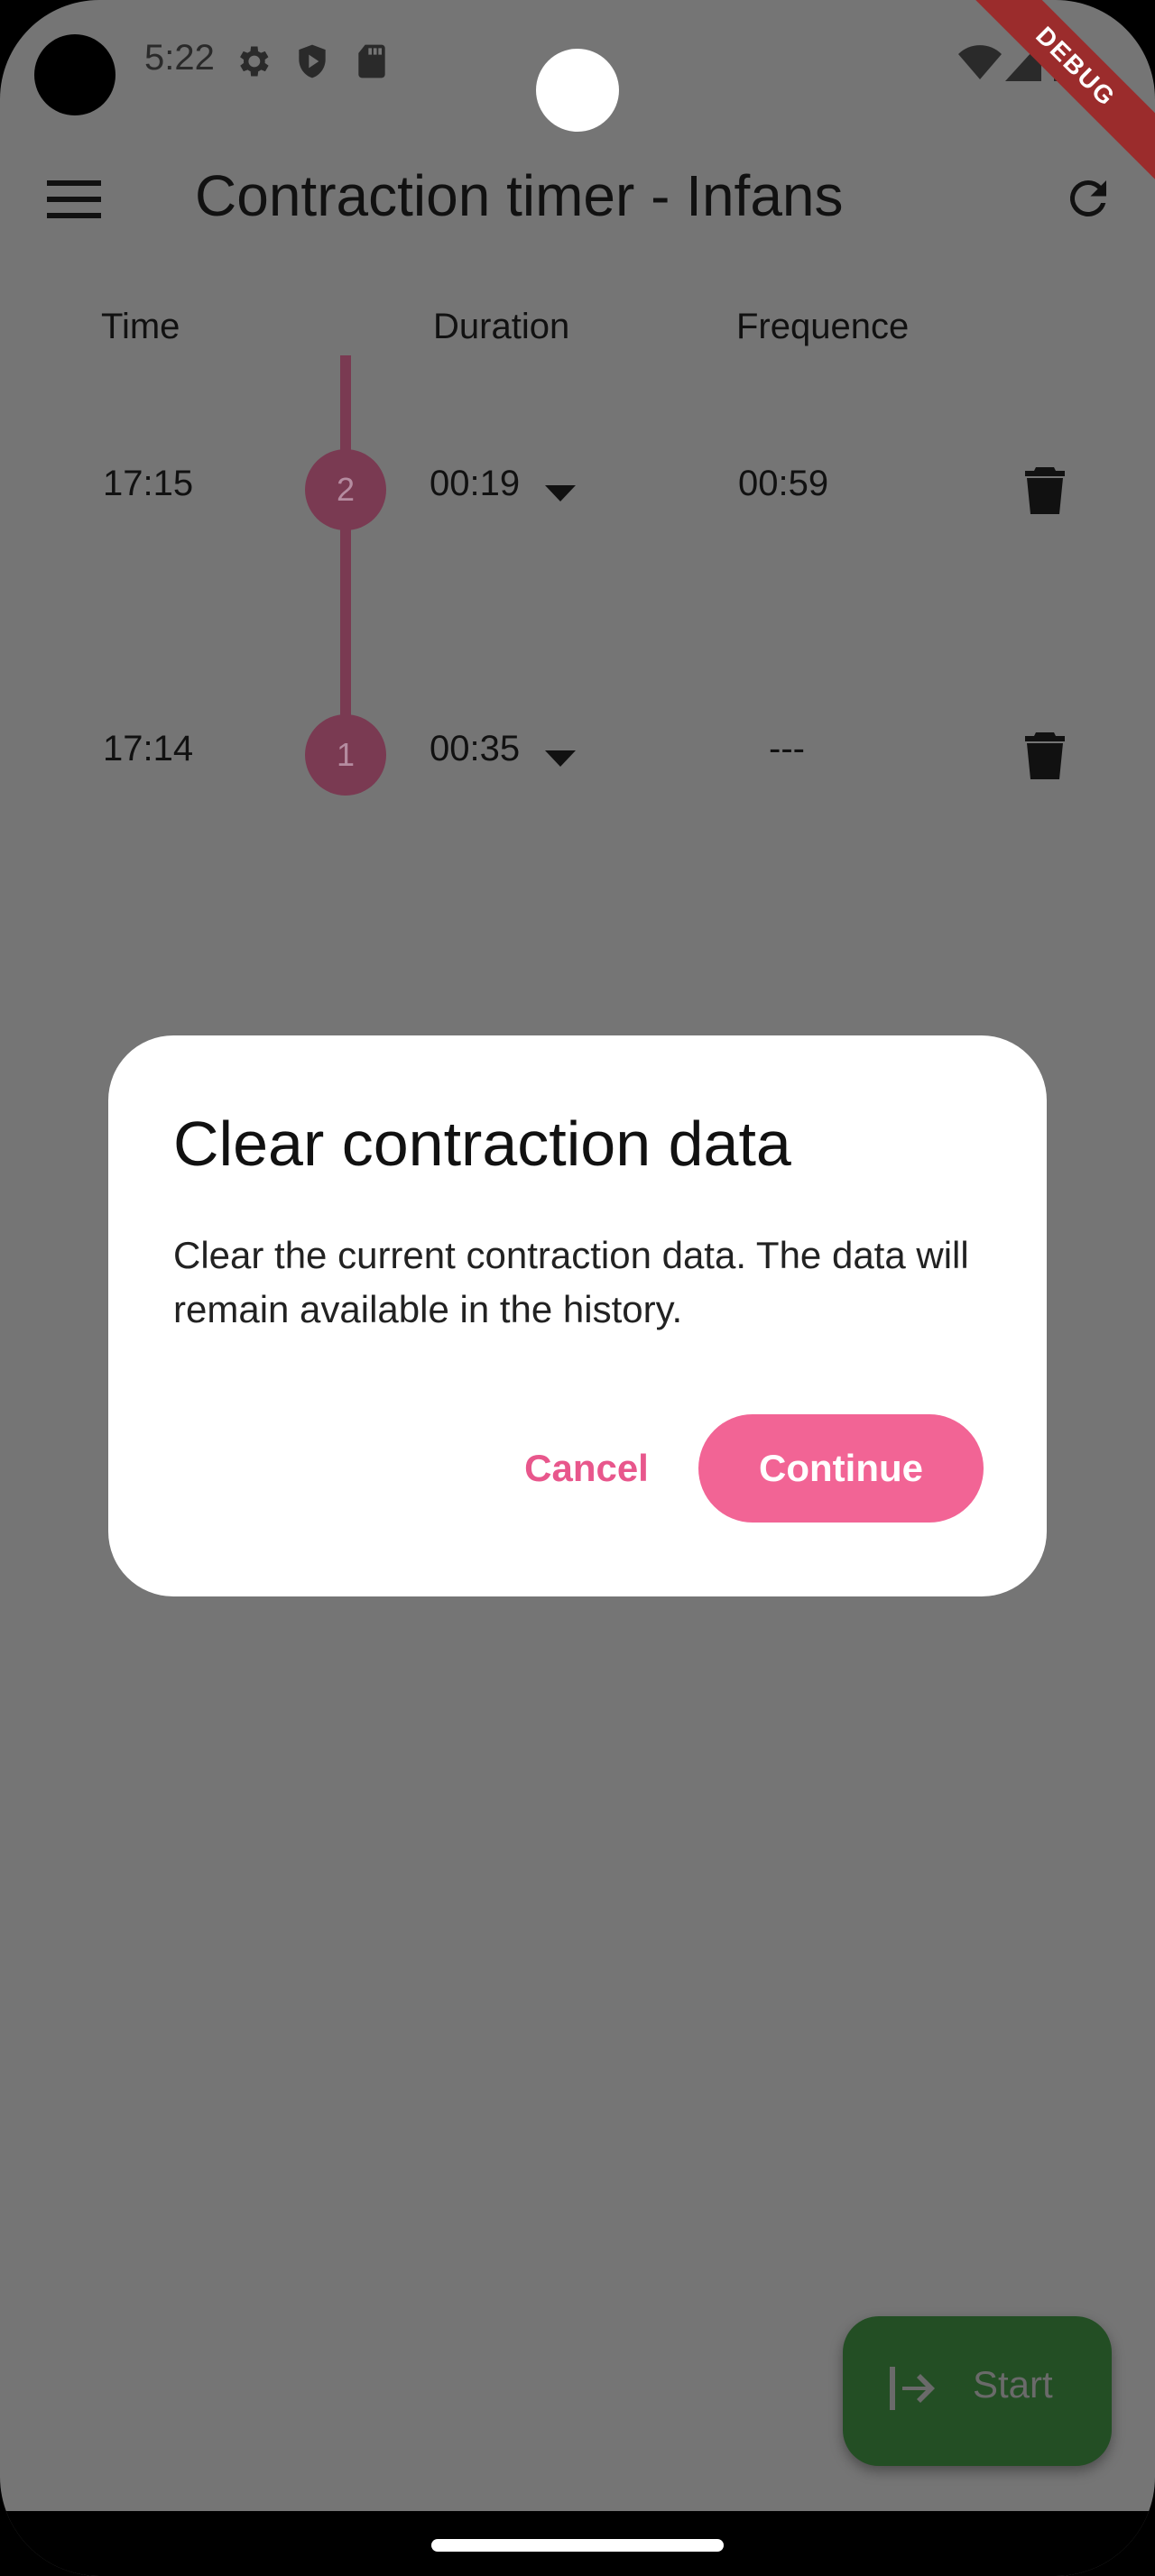 The image size is (1155, 2576). I want to click on front-camera, so click(75, 75).